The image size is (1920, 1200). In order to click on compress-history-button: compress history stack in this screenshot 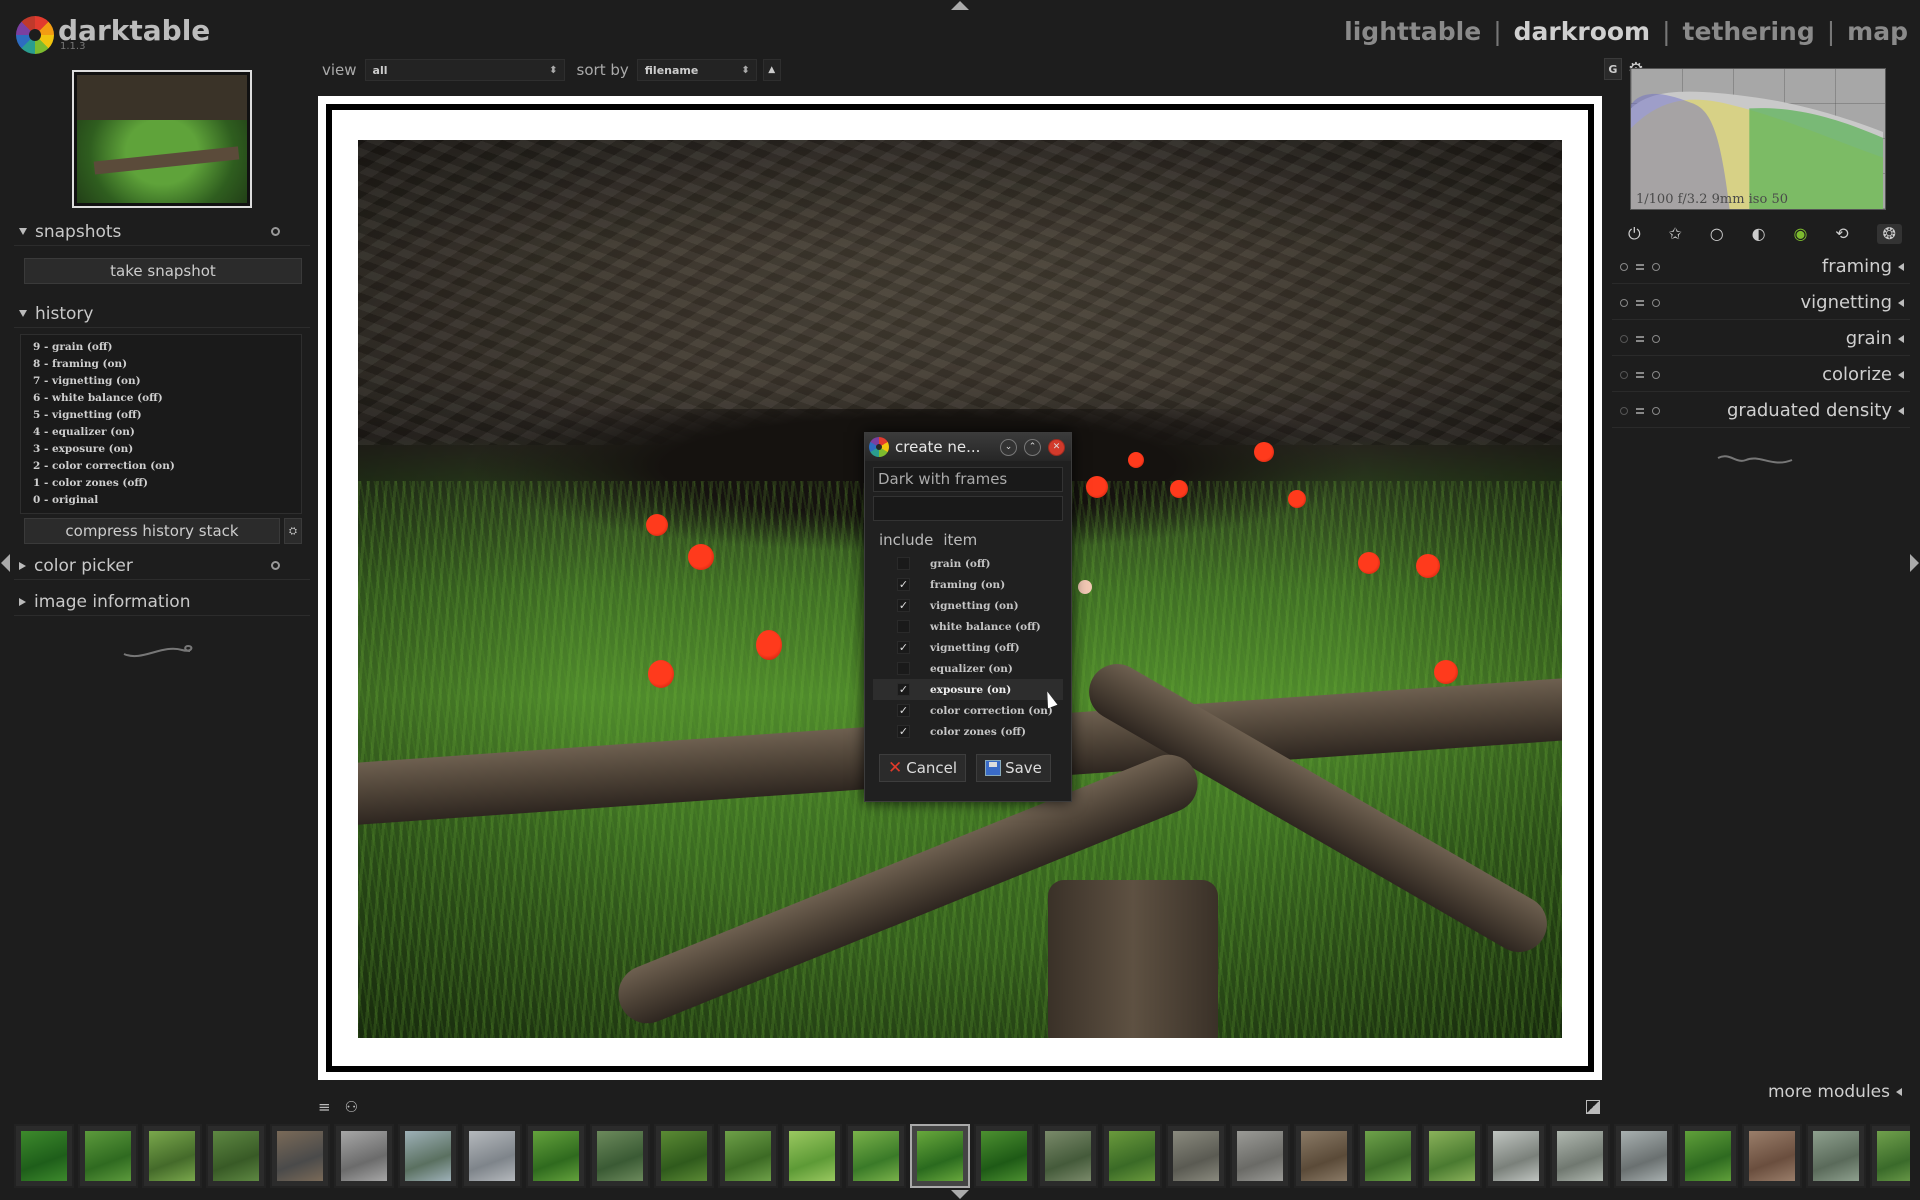, I will do `click(152, 531)`.